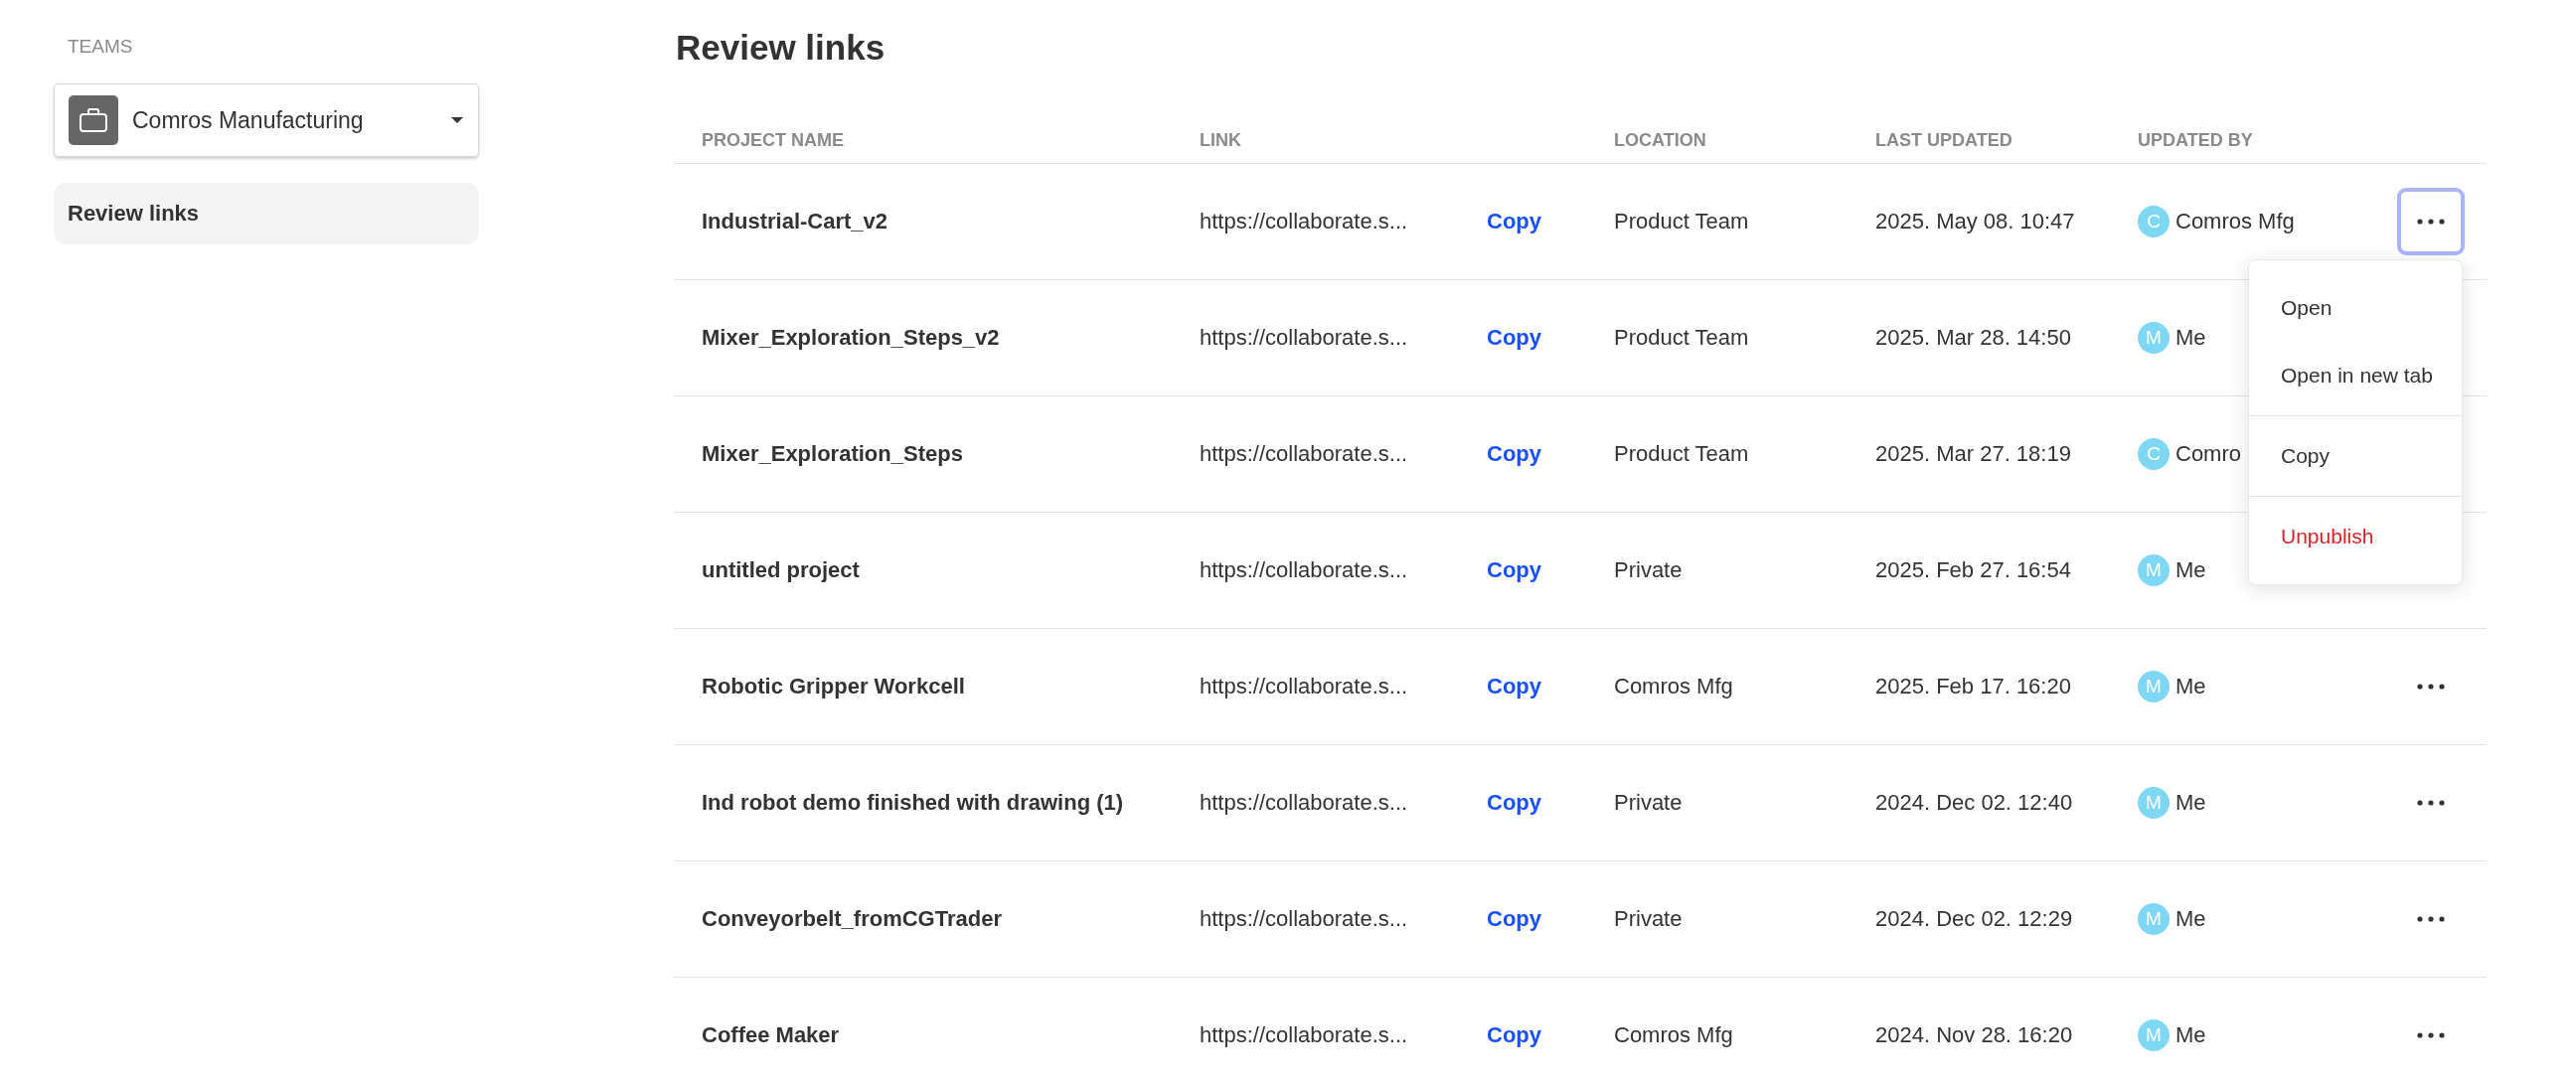 The height and width of the screenshot is (1085, 2576). Describe the element at coordinates (1659, 140) in the screenshot. I see `column-header: LOCATION` at that location.